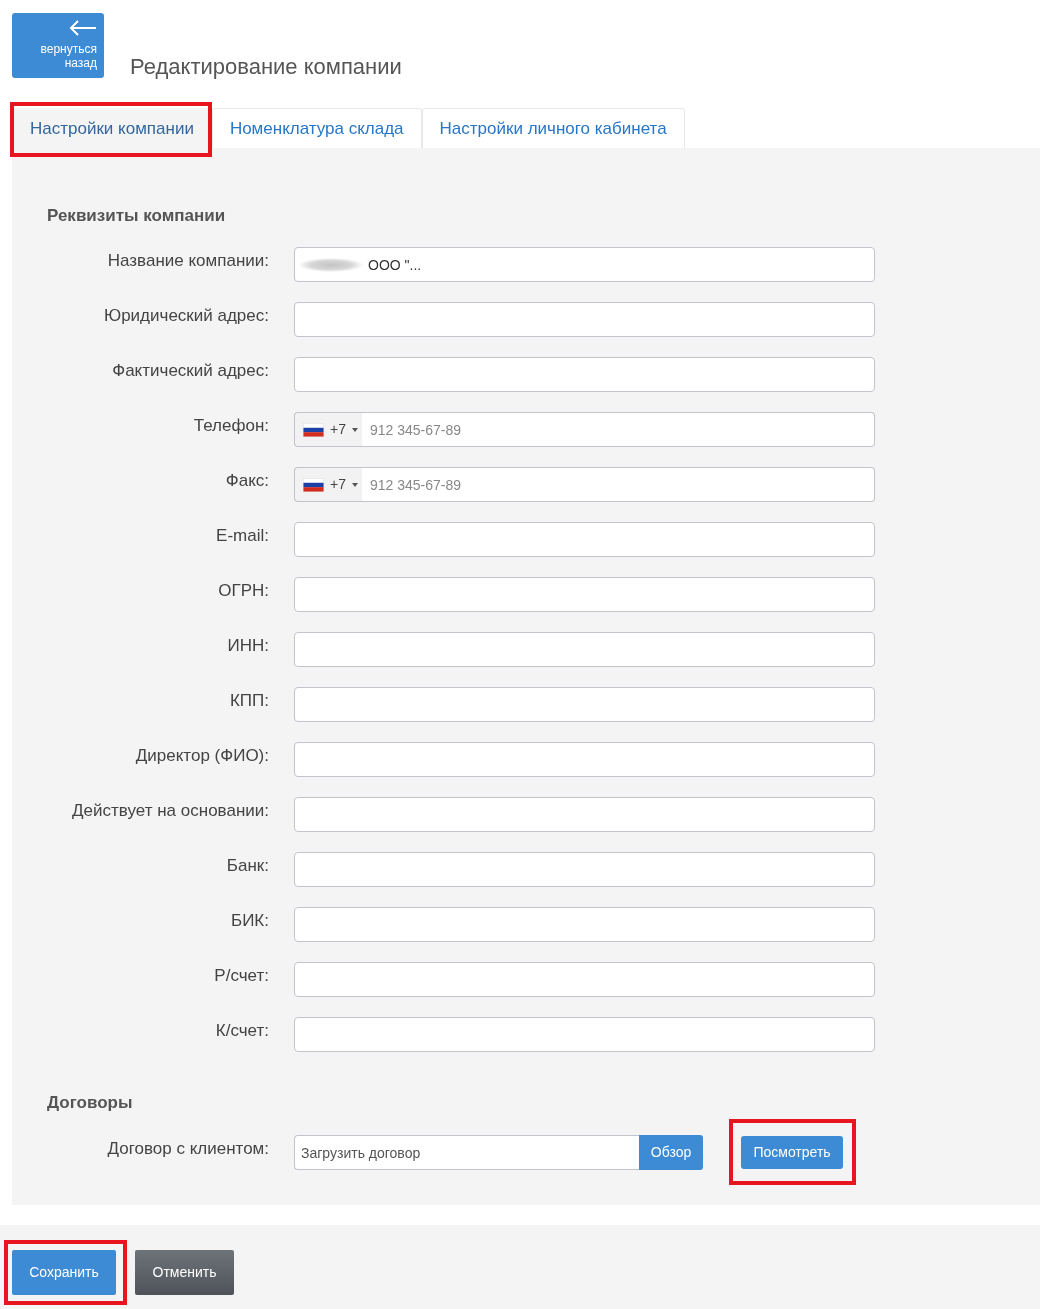 This screenshot has width=1040, height=1309. What do you see at coordinates (90, 1103) in the screenshot?
I see `section-heading: Договоры` at bounding box center [90, 1103].